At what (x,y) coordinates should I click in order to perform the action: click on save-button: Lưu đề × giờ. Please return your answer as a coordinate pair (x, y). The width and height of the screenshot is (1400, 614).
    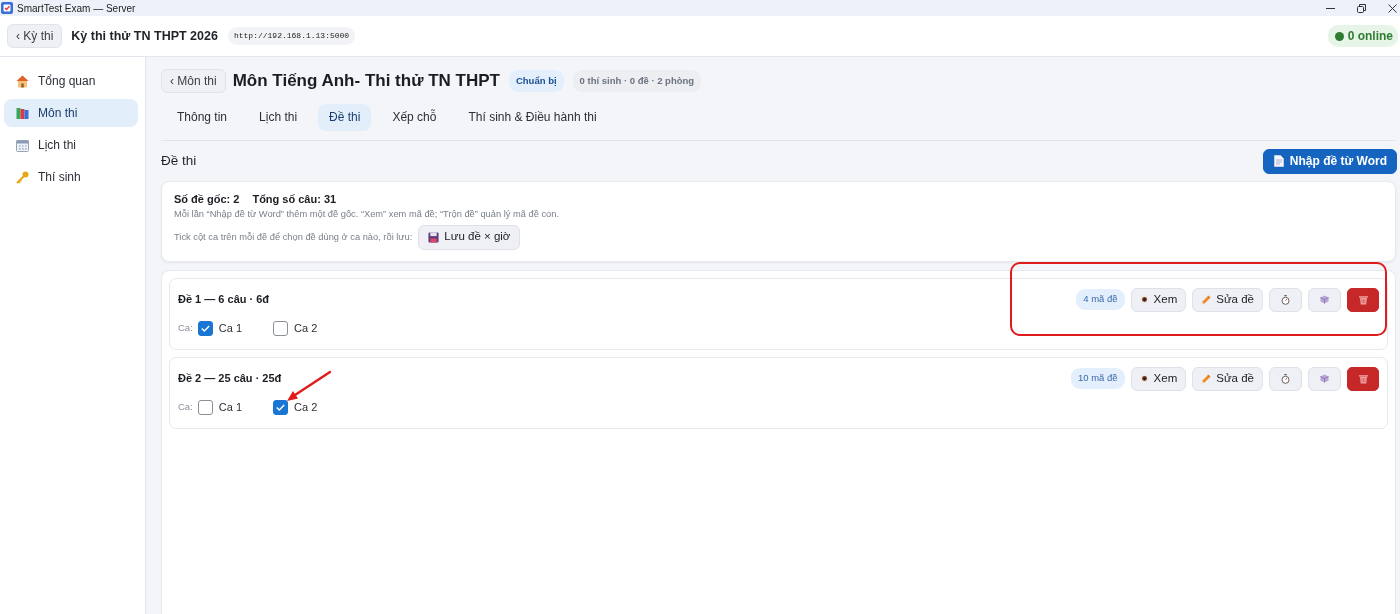
    Looking at the image, I should click on (469, 237).